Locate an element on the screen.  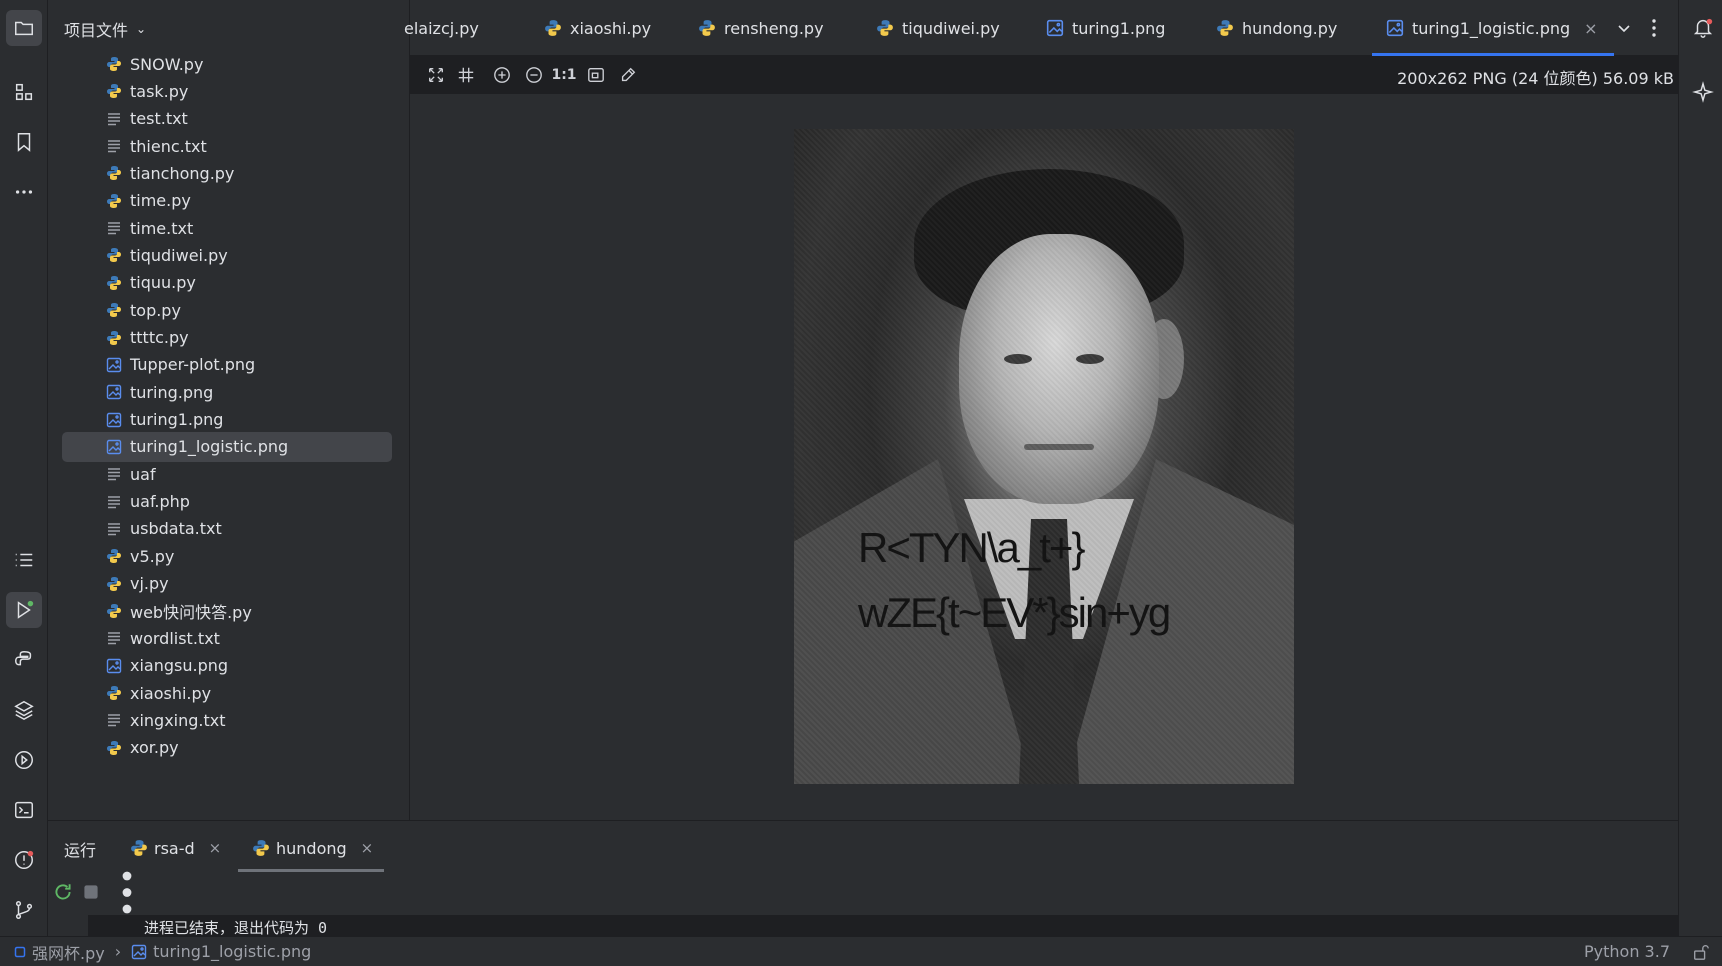
editor-tab: turing1_logistic.png × is located at coordinates (1493, 28).